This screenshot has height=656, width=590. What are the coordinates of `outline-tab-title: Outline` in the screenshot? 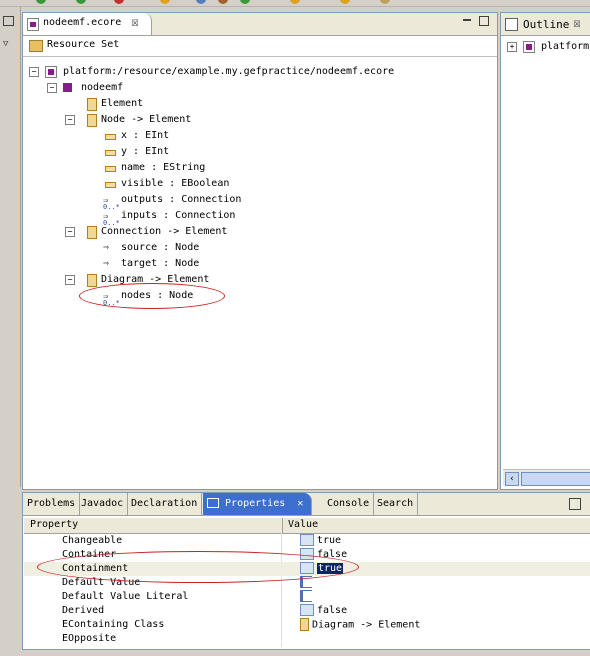 It's located at (546, 24).